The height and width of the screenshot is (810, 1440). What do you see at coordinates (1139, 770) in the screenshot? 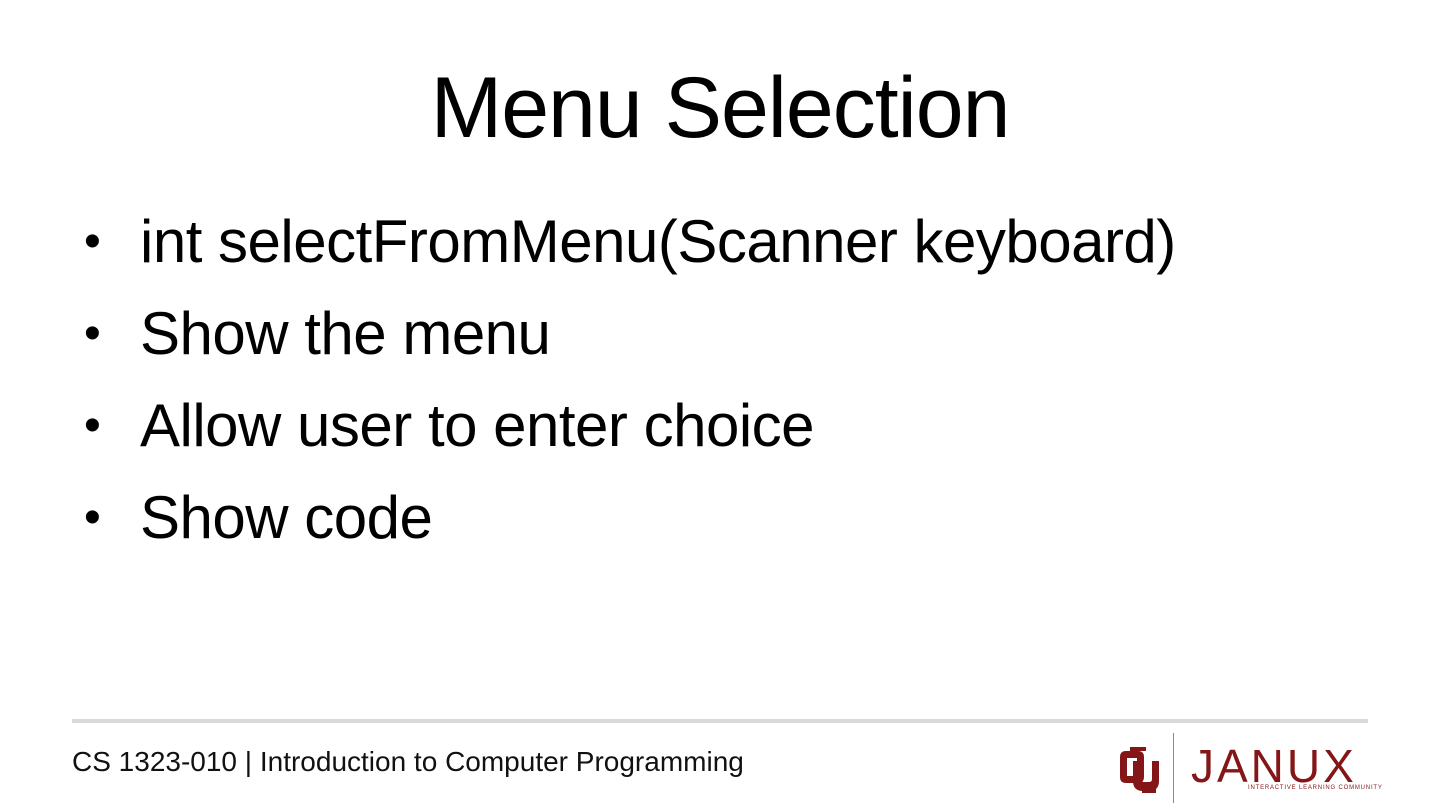
I see `ou-interlocking-logo-icon` at bounding box center [1139, 770].